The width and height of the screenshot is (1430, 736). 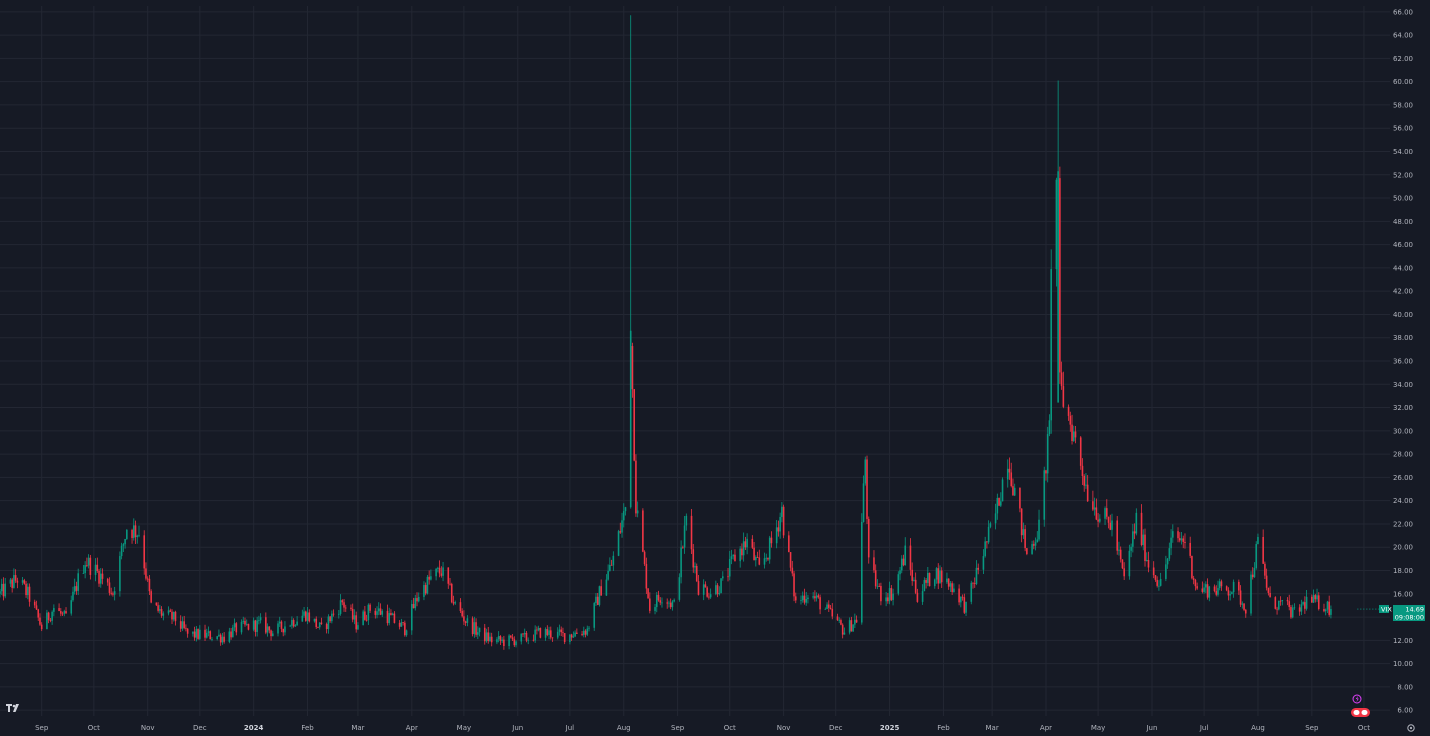 I want to click on time-tick-label: Nov, so click(x=784, y=728).